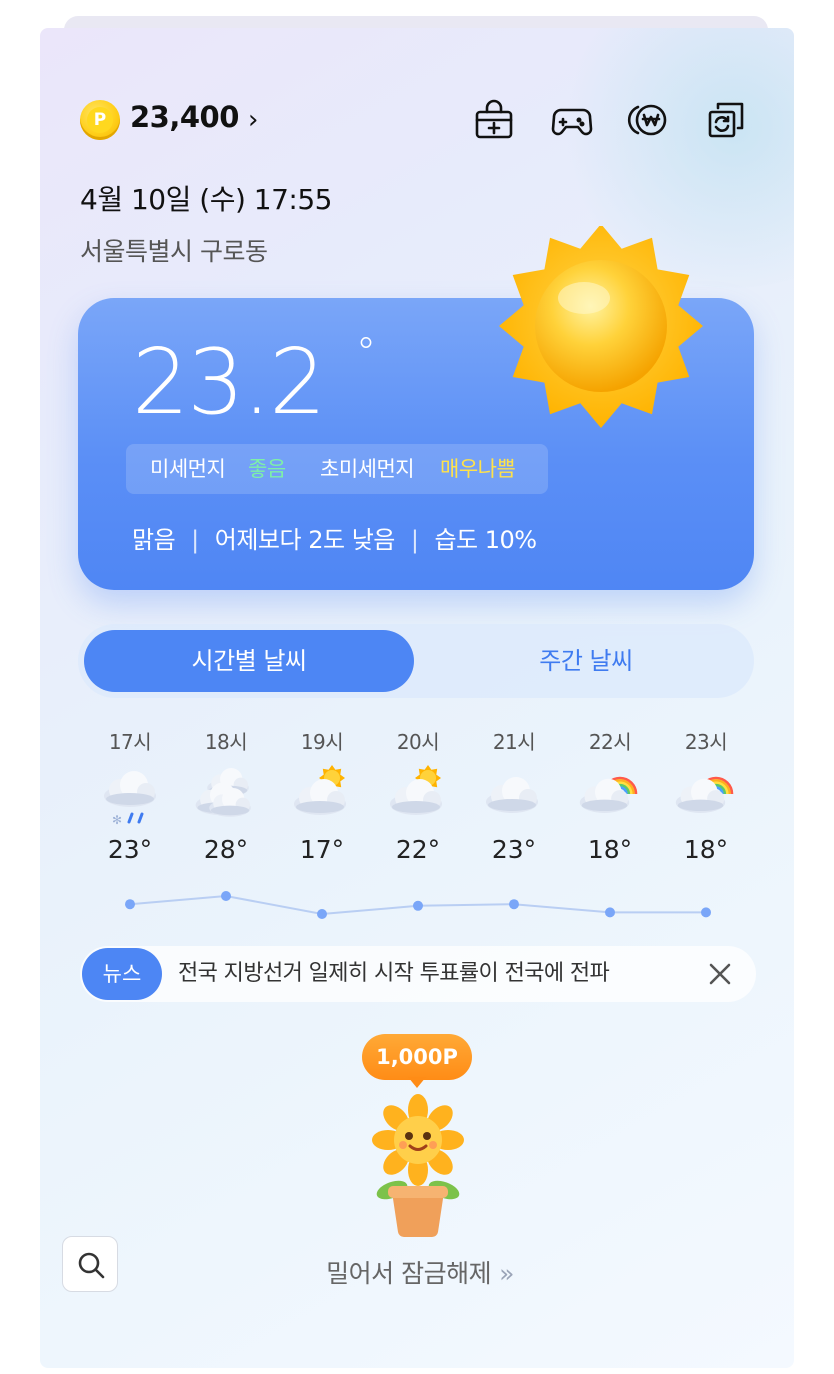  What do you see at coordinates (249, 661) in the screenshot?
I see `tab-hourly-weather: 시간별 날씨` at bounding box center [249, 661].